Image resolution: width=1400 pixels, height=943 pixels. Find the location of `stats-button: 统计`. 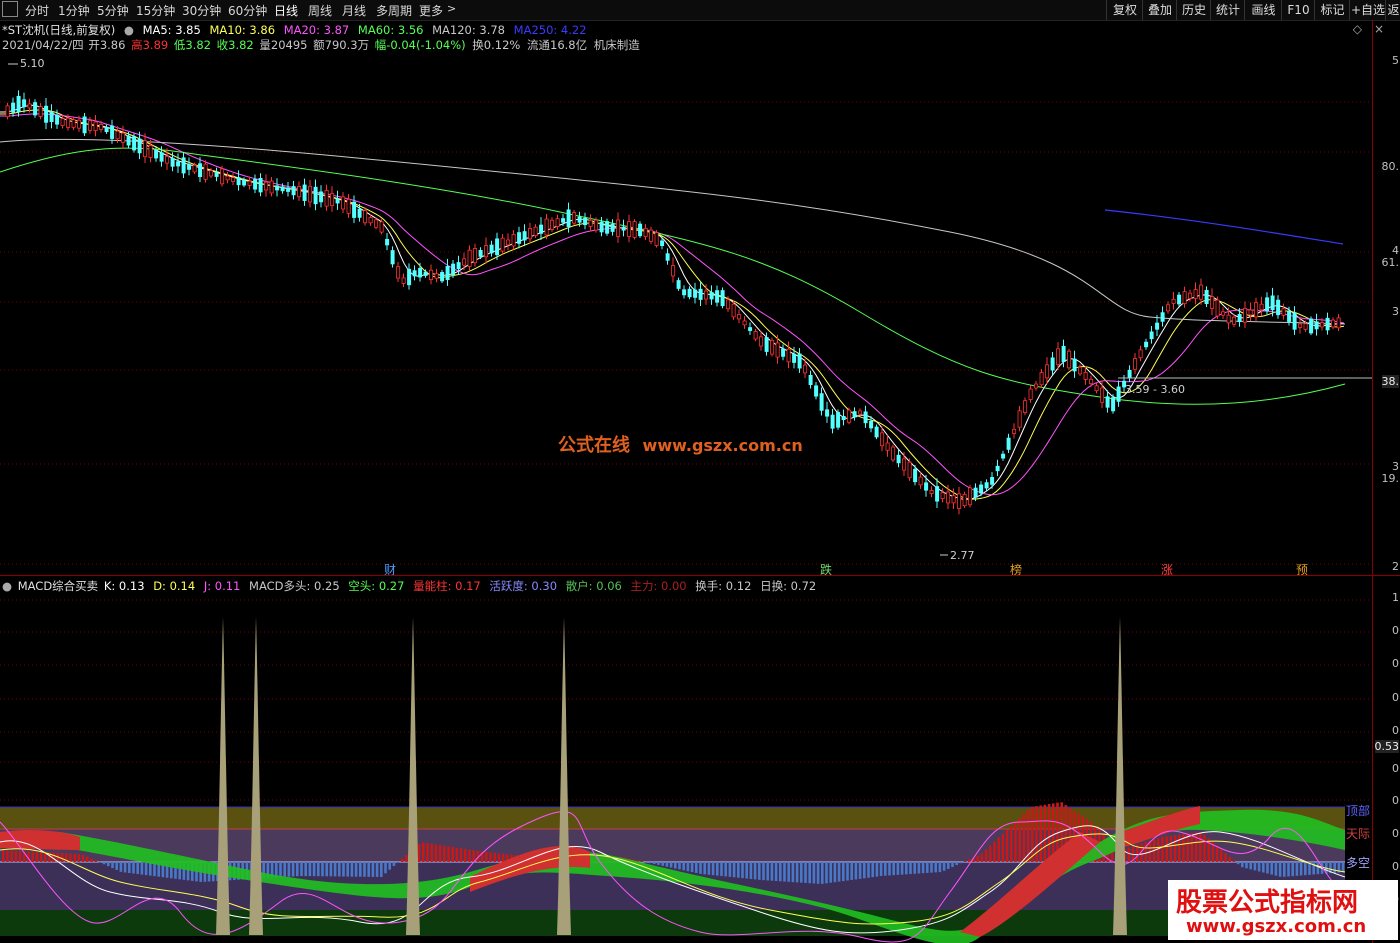

stats-button: 统计 is located at coordinates (1227, 10).